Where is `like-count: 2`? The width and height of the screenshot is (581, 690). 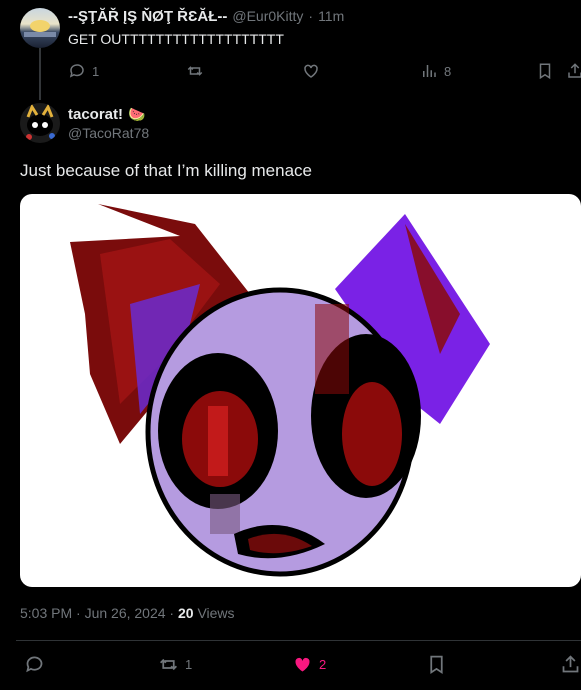 like-count: 2 is located at coordinates (323, 664).